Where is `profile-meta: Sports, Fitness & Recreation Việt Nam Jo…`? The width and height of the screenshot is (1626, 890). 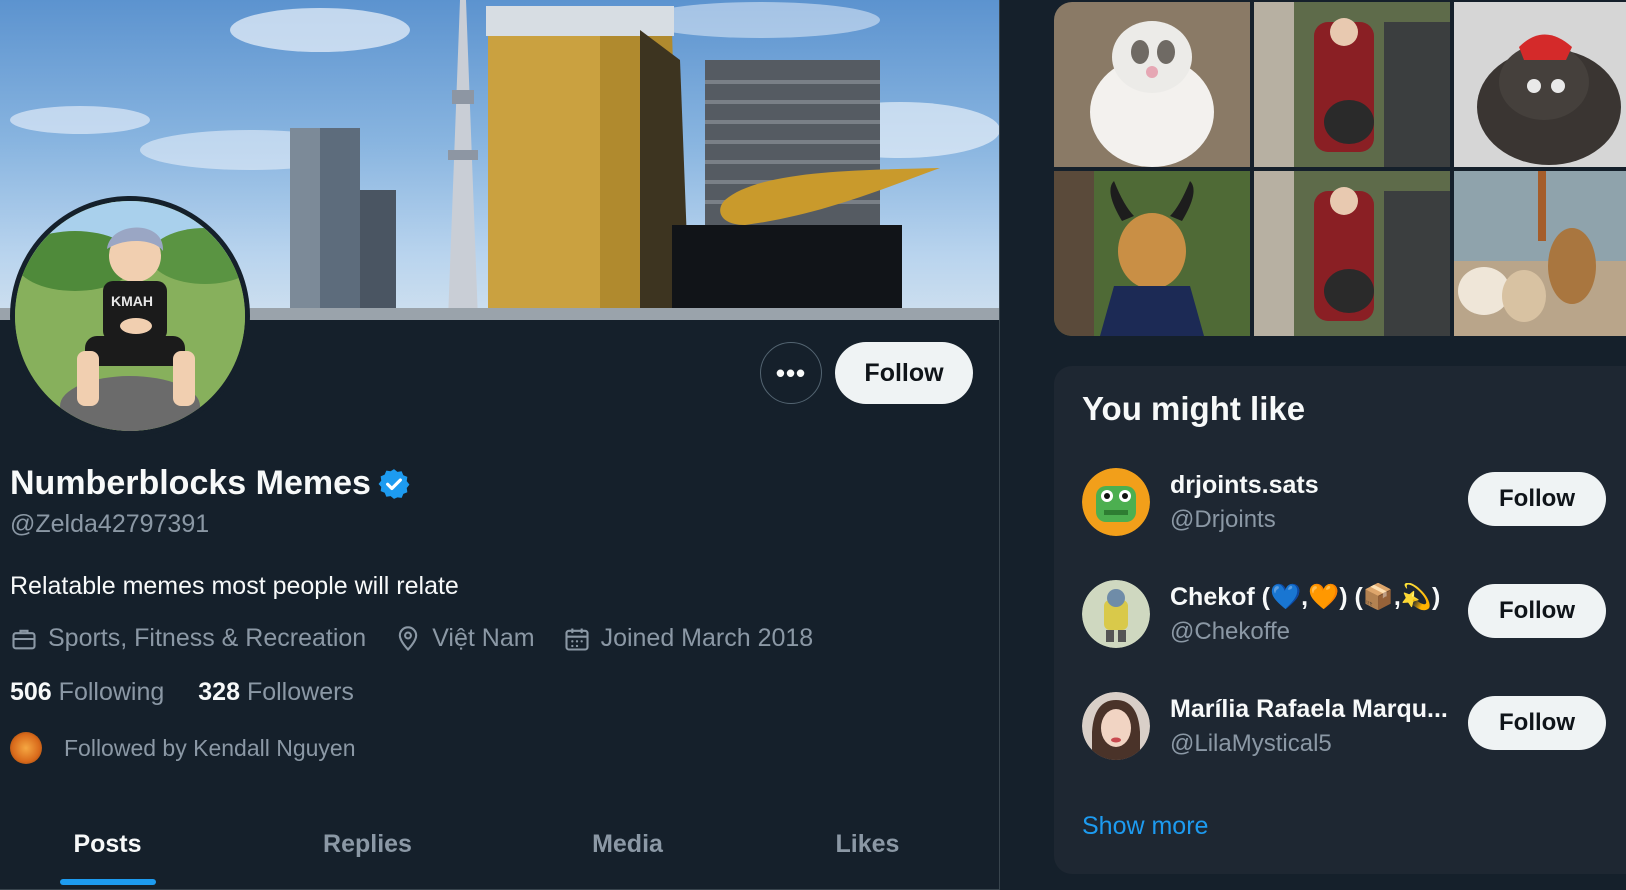 profile-meta: Sports, Fitness & Recreation Việt Nam Jo… is located at coordinates (411, 638).